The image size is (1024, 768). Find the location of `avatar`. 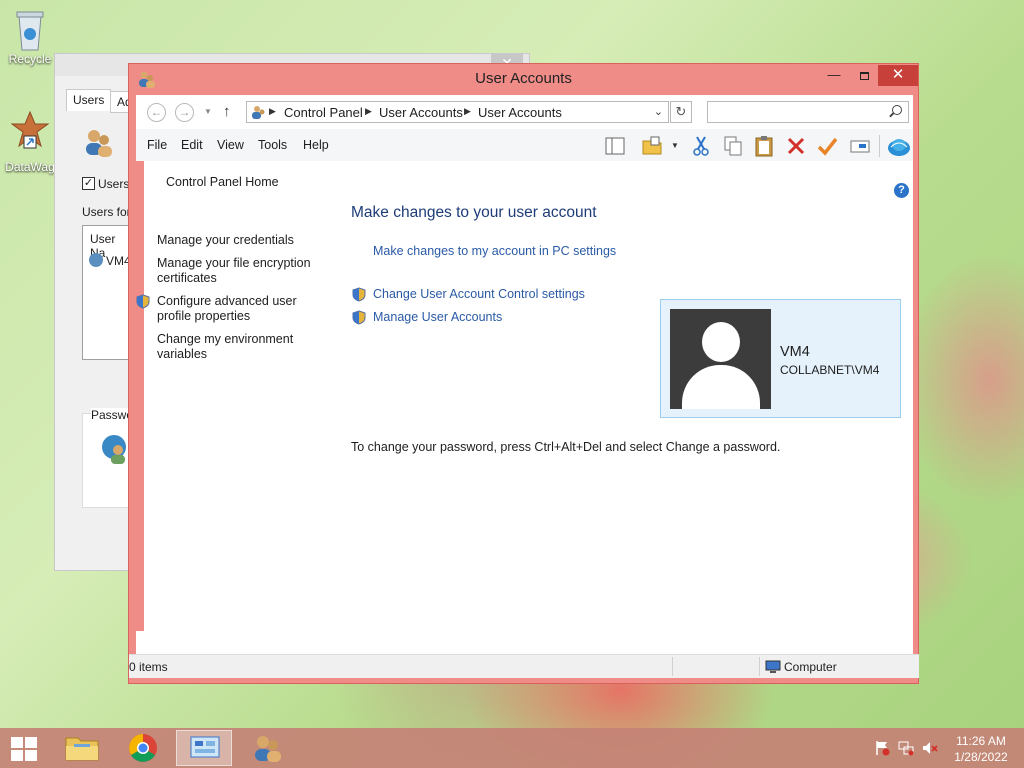

avatar is located at coordinates (720, 359).